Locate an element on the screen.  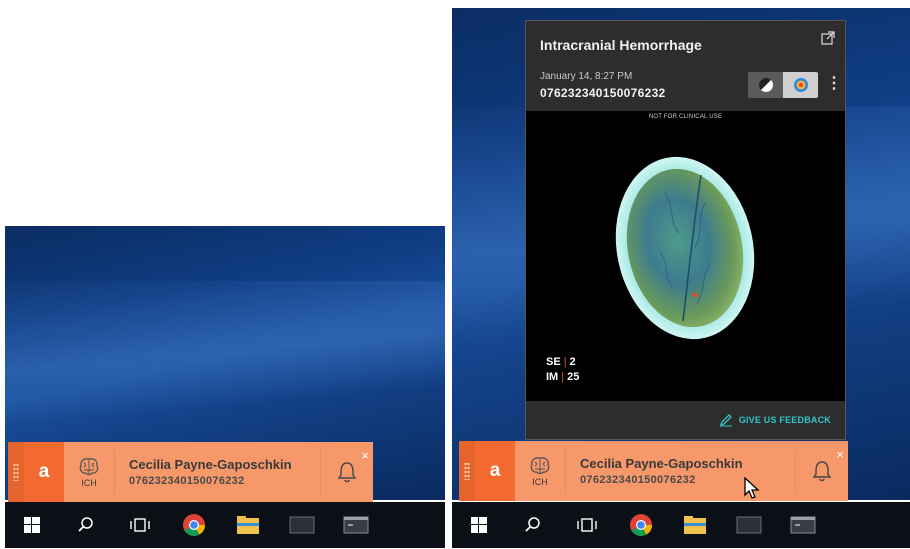
feedback-label: GIVE US FEEDBACK is located at coordinates (784, 420).